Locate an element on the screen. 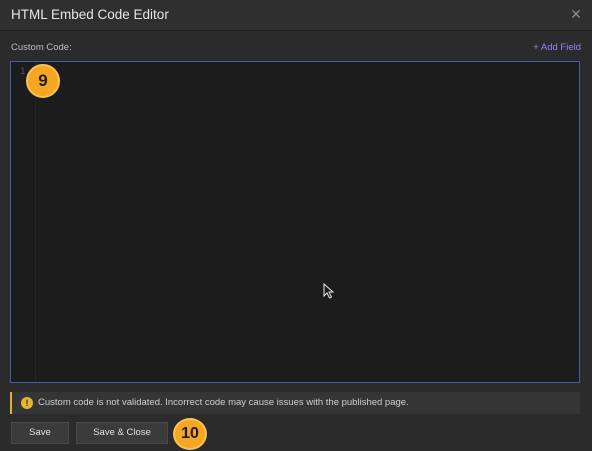  mouse-cursor-icon is located at coordinates (329, 291).